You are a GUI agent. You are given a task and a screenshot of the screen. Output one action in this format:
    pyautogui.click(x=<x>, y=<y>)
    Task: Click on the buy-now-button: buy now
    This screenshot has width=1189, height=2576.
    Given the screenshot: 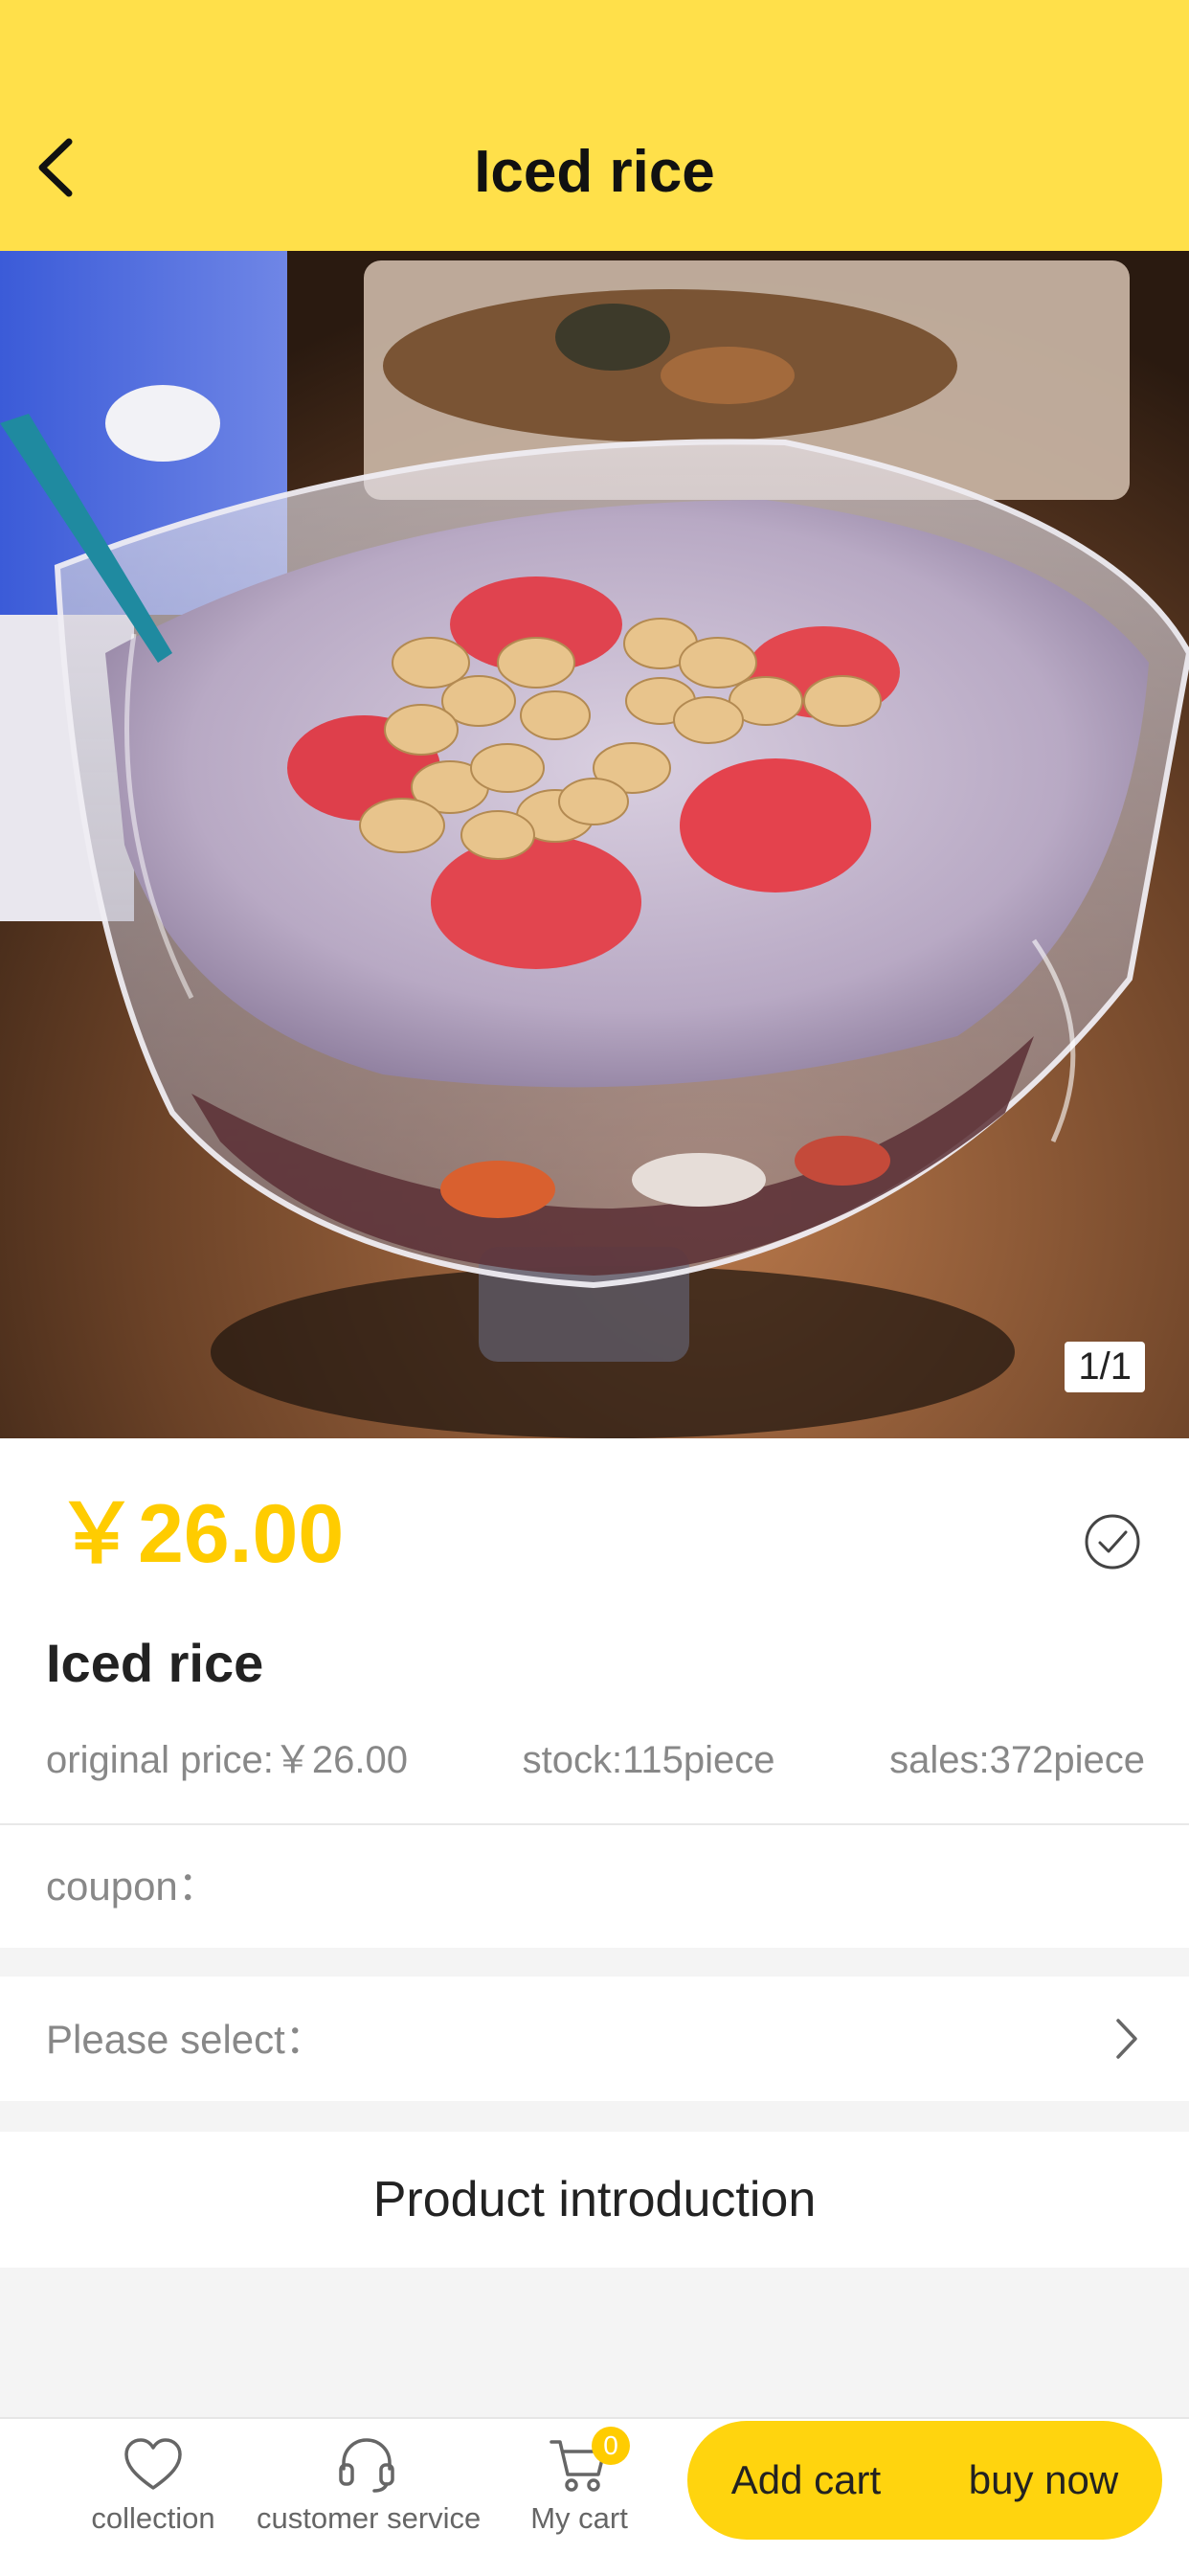 What is the action you would take?
    pyautogui.click(x=1043, y=2480)
    